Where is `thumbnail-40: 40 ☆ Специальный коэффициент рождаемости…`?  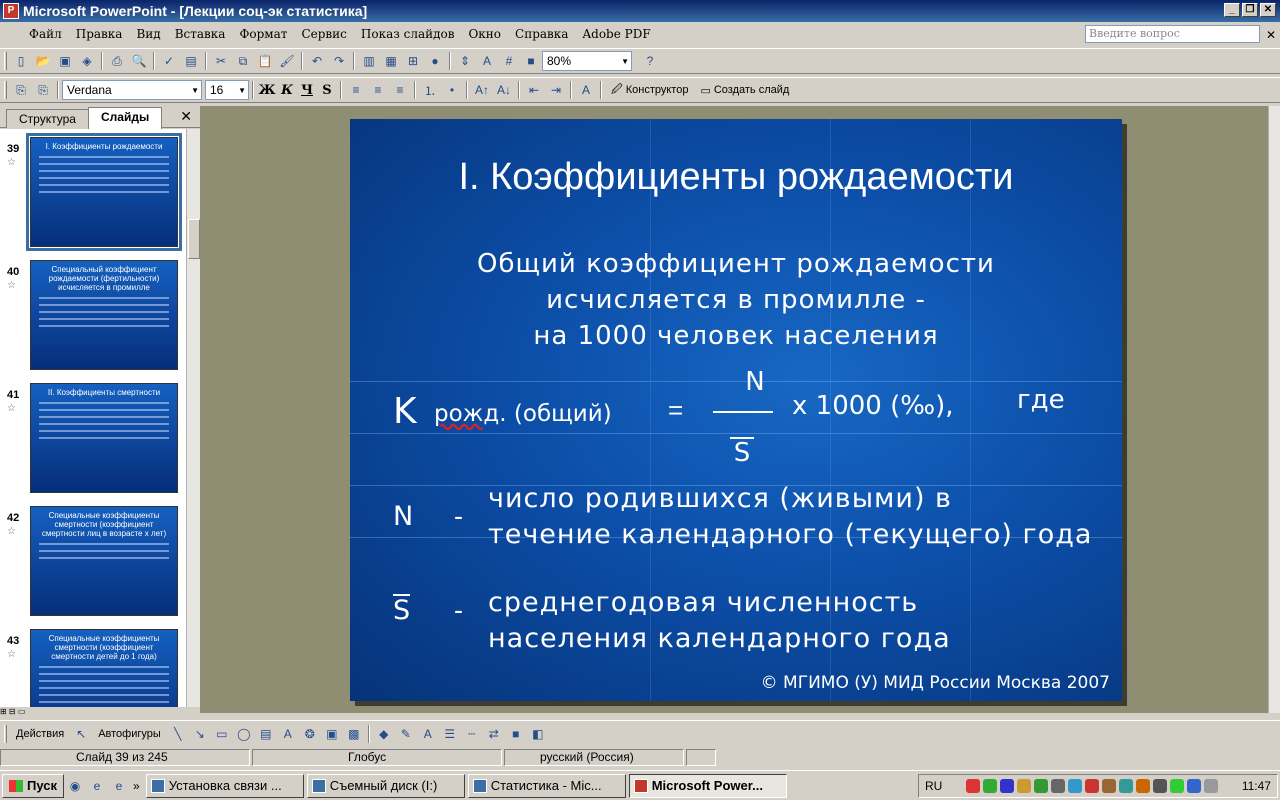 thumbnail-40: 40 ☆ Специальный коэффициент рождаемости… is located at coordinates (93, 311).